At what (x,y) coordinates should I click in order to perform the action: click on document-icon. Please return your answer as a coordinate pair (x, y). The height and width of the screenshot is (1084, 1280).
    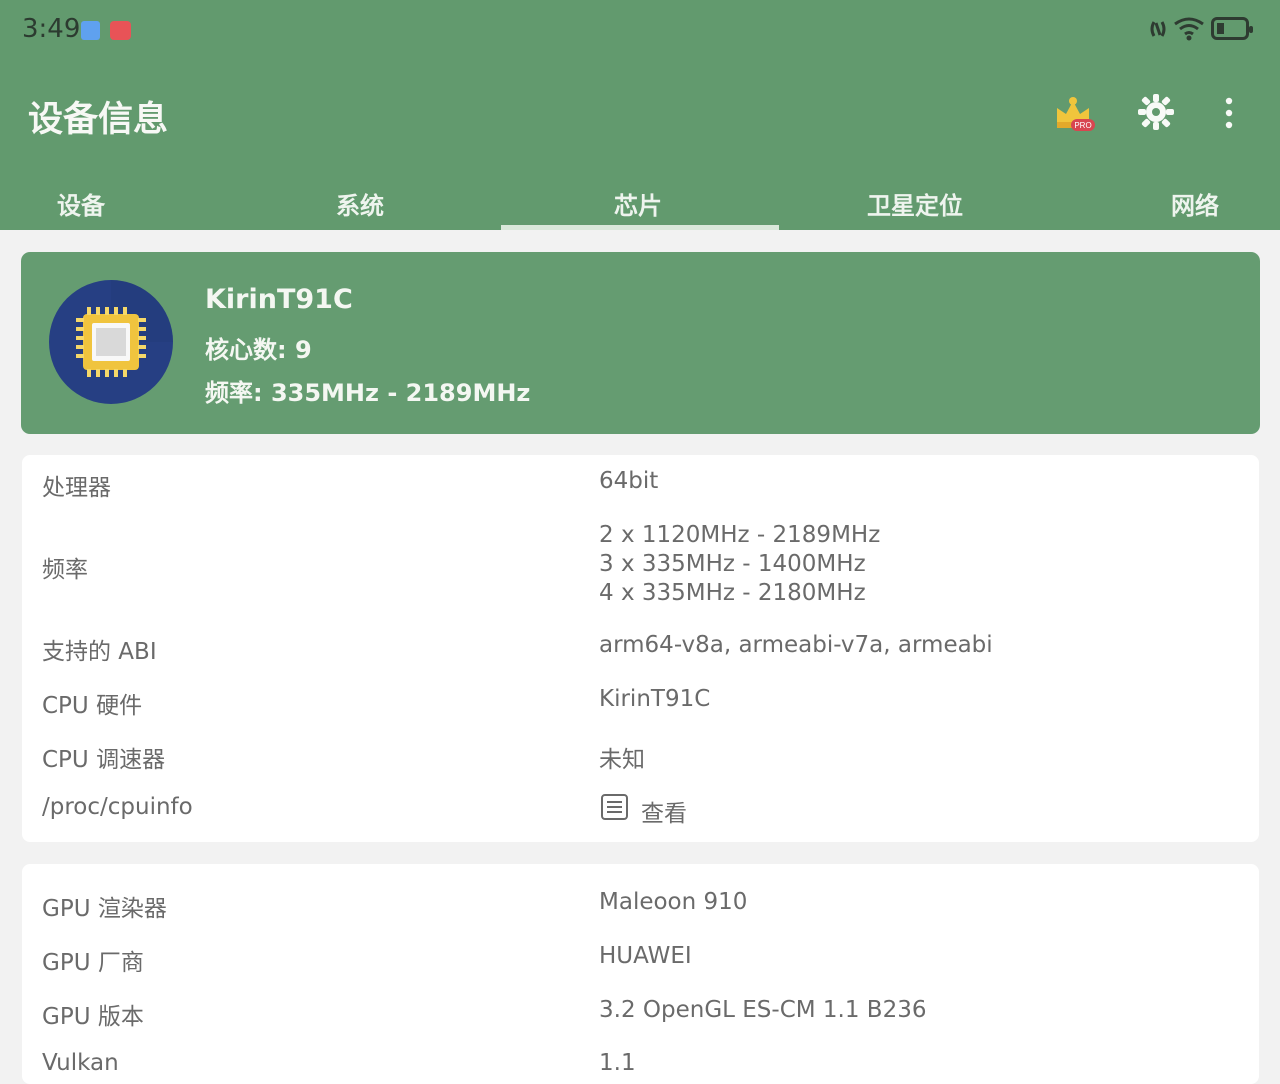
    Looking at the image, I should click on (614, 807).